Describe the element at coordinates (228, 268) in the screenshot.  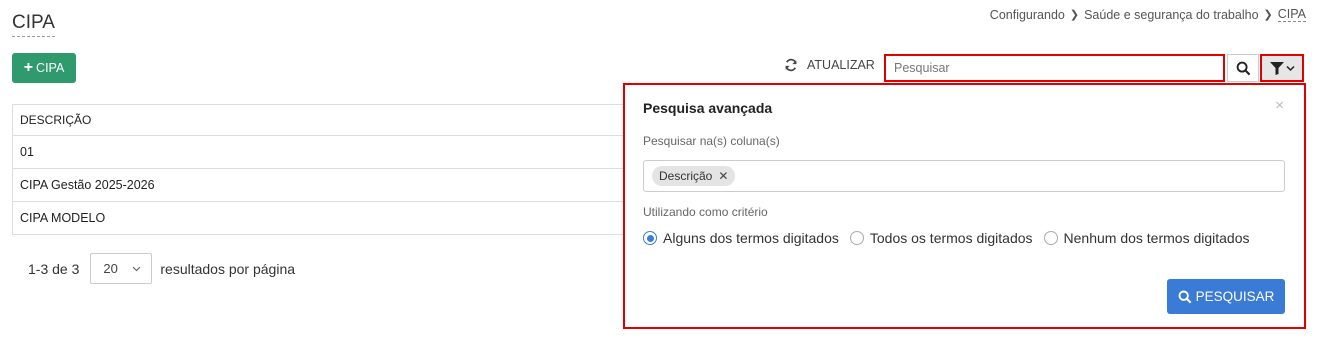
I see `pagination-suffix: resultados por página` at that location.